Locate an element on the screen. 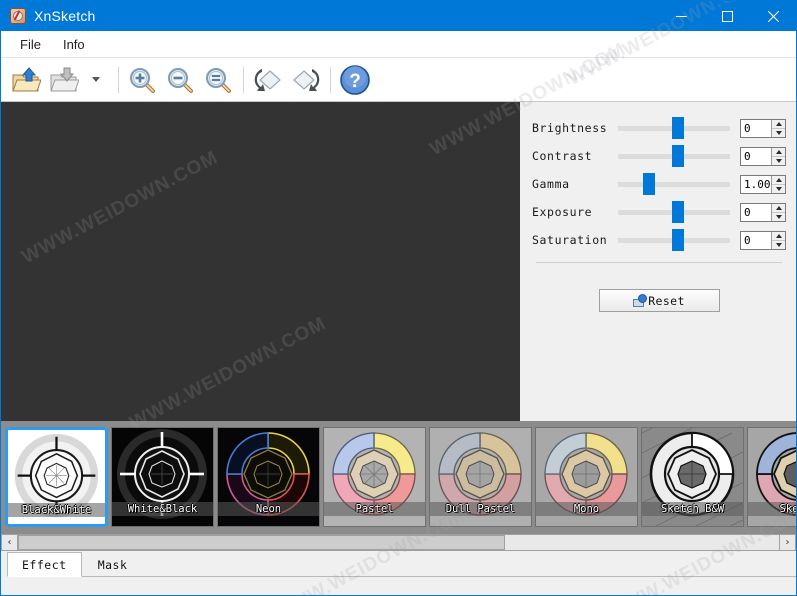 Image resolution: width=797 pixels, height=596 pixels. zoom-actual-button is located at coordinates (219, 80).